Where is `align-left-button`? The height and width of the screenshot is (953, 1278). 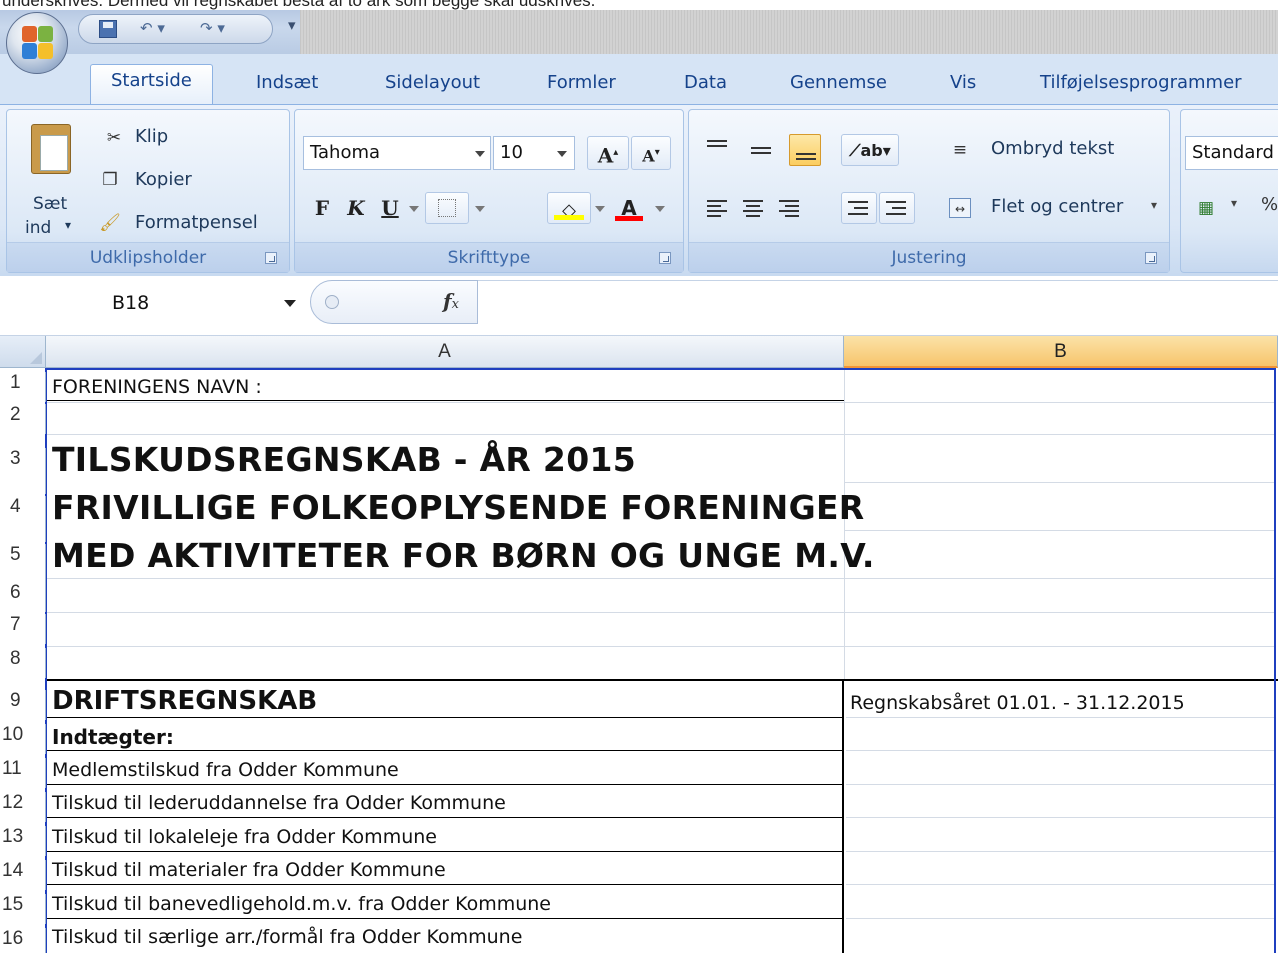
align-left-button is located at coordinates (717, 208).